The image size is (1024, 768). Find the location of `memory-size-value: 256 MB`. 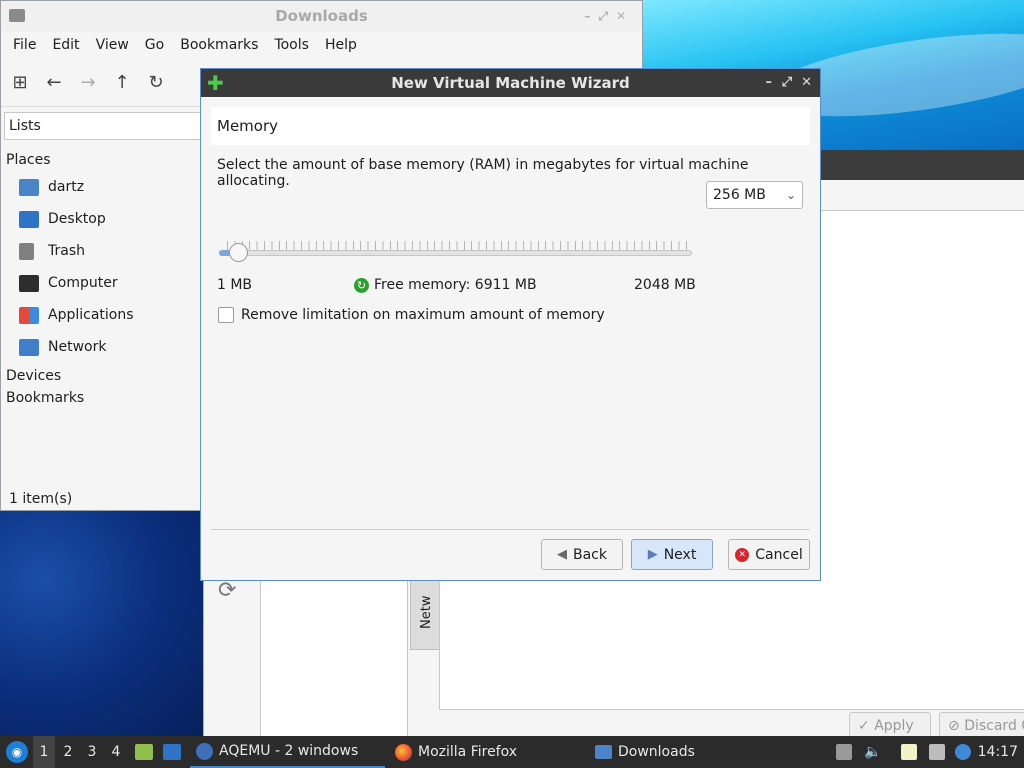

memory-size-value: 256 MB is located at coordinates (739, 195).